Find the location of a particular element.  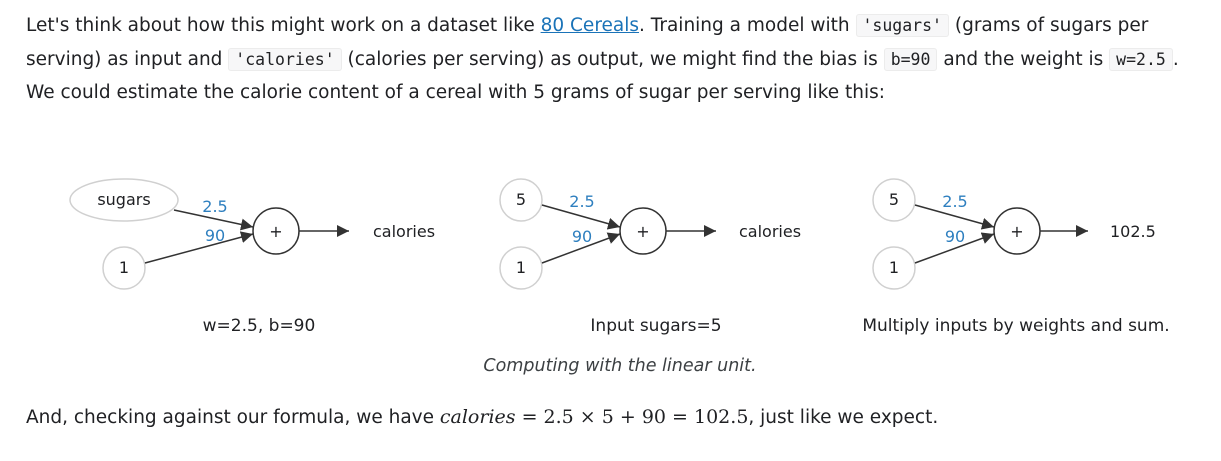

output-label: 102.5 is located at coordinates (1133, 231).